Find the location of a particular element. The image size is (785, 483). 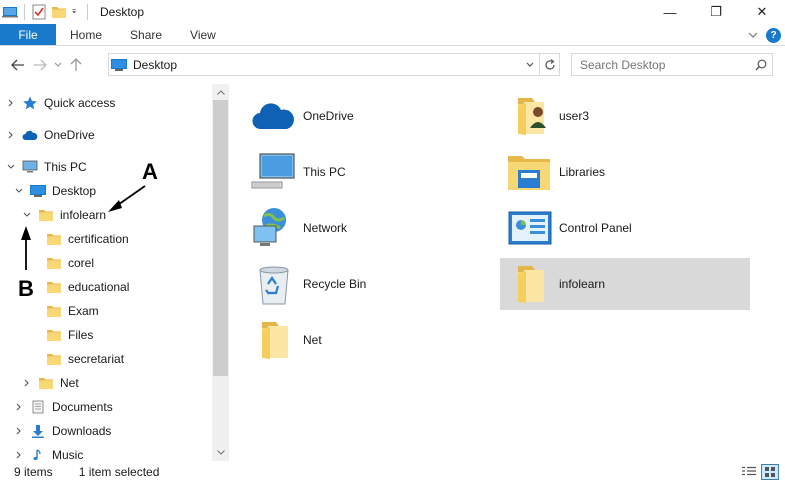

file-item-label: This PC is located at coordinates (324, 172).